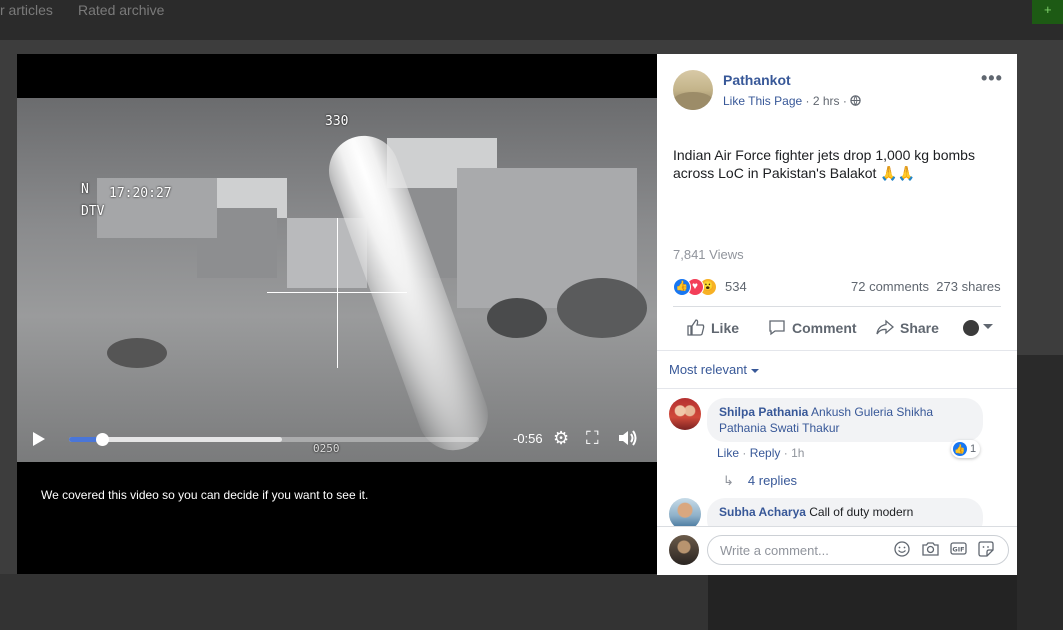  What do you see at coordinates (693, 90) in the screenshot?
I see `page-avatar` at bounding box center [693, 90].